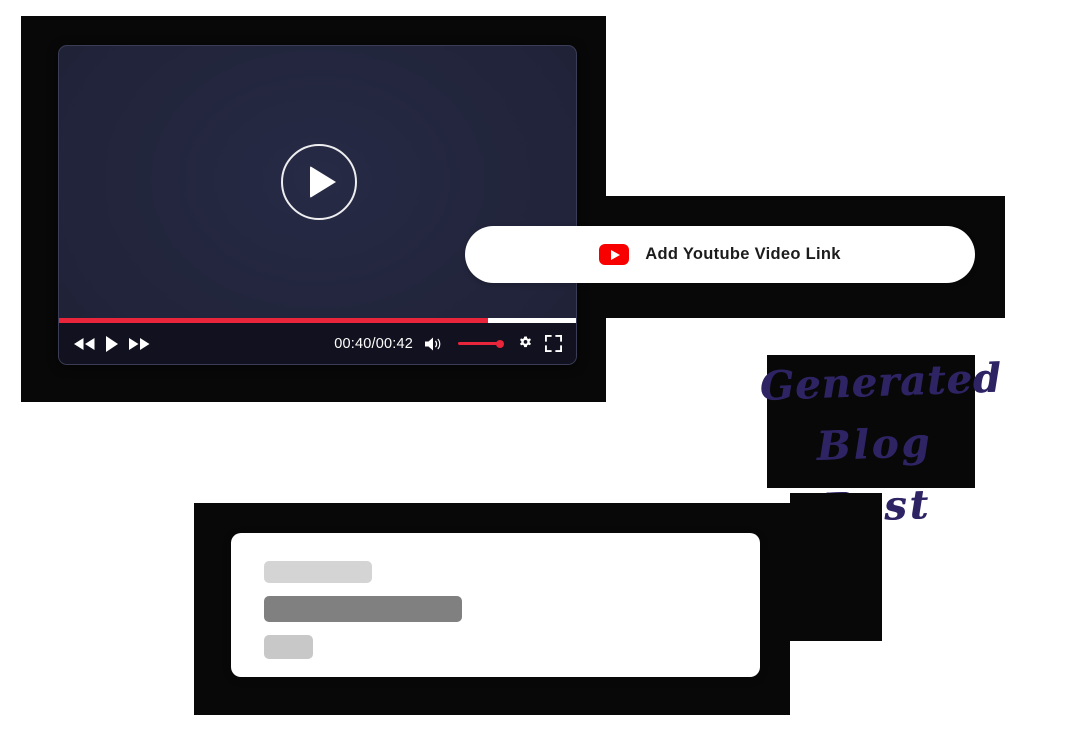  I want to click on volume-slider, so click(481, 344).